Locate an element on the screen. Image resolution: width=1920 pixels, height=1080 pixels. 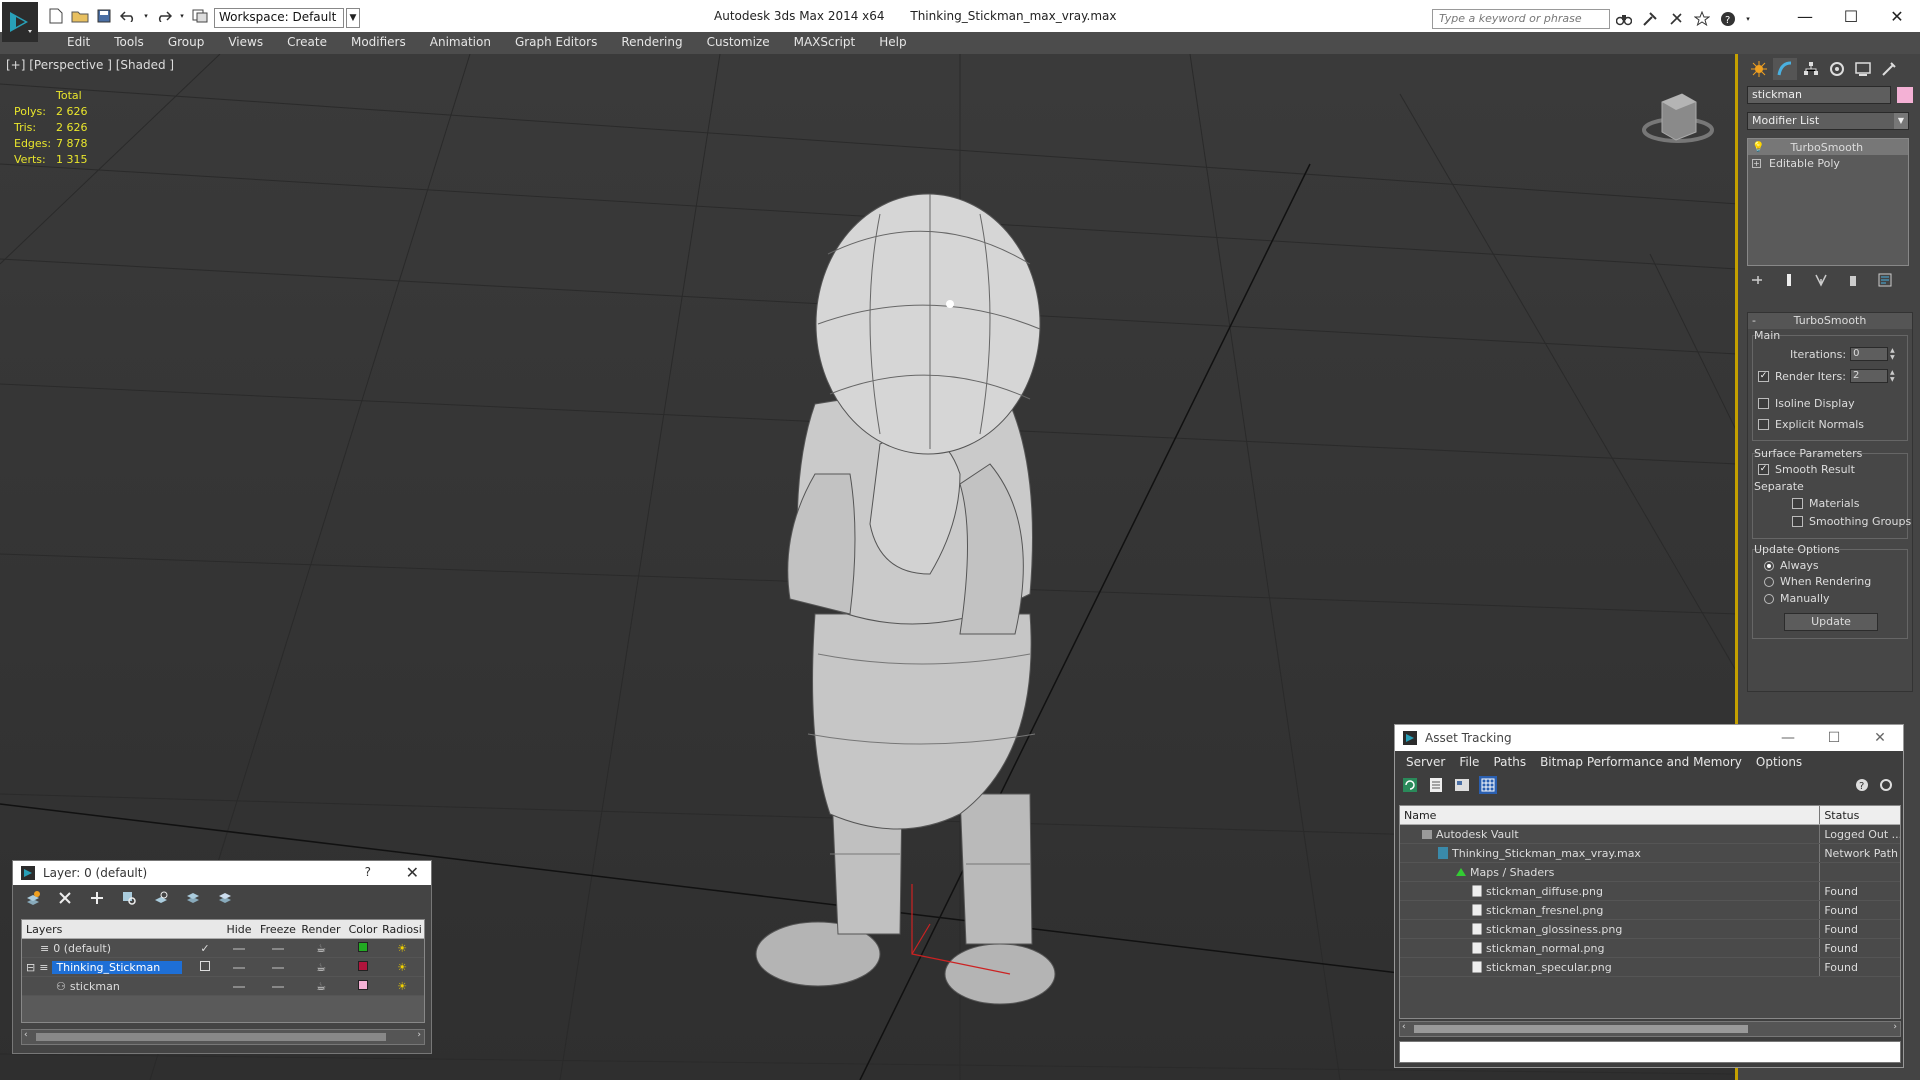
close-button: ✕ is located at coordinates (1897, 16).